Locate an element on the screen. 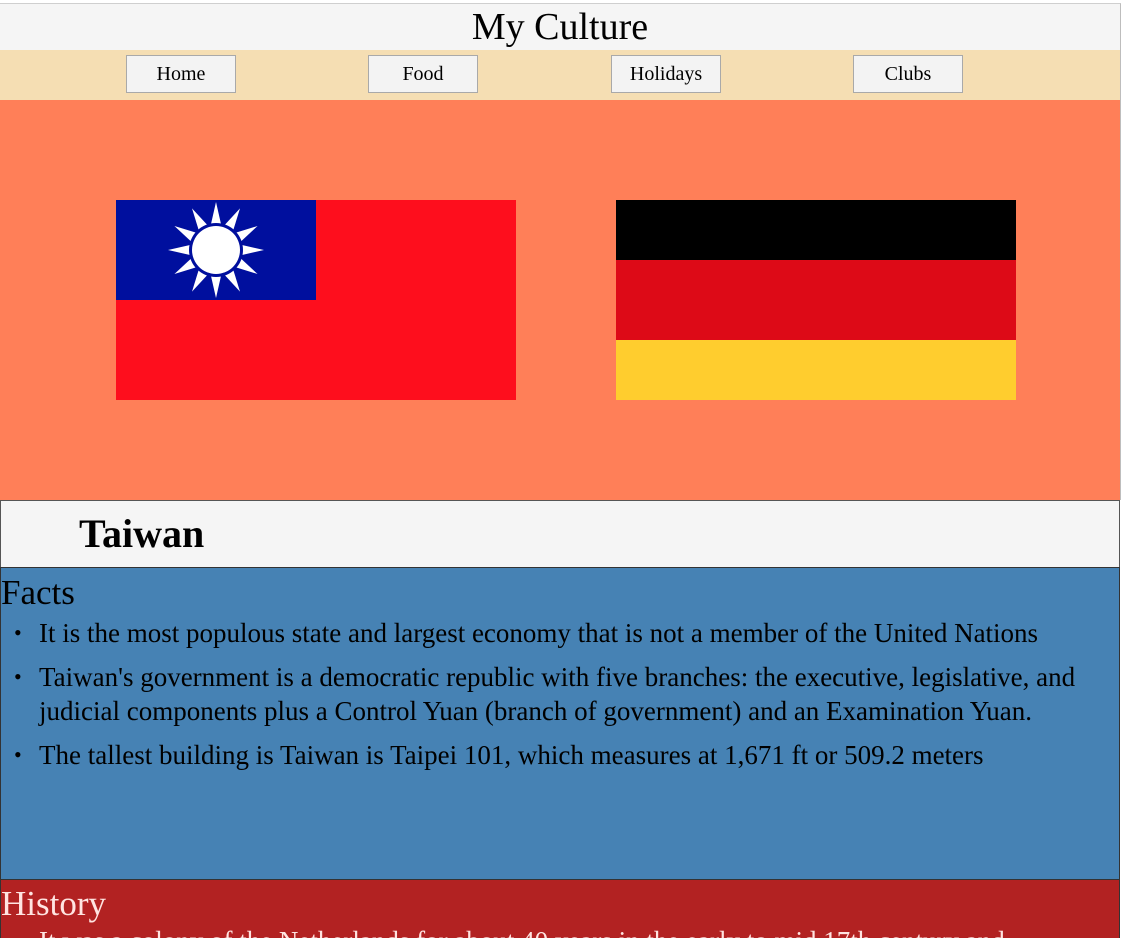 This screenshot has height=938, width=1122. germany-flag-image is located at coordinates (816, 300).